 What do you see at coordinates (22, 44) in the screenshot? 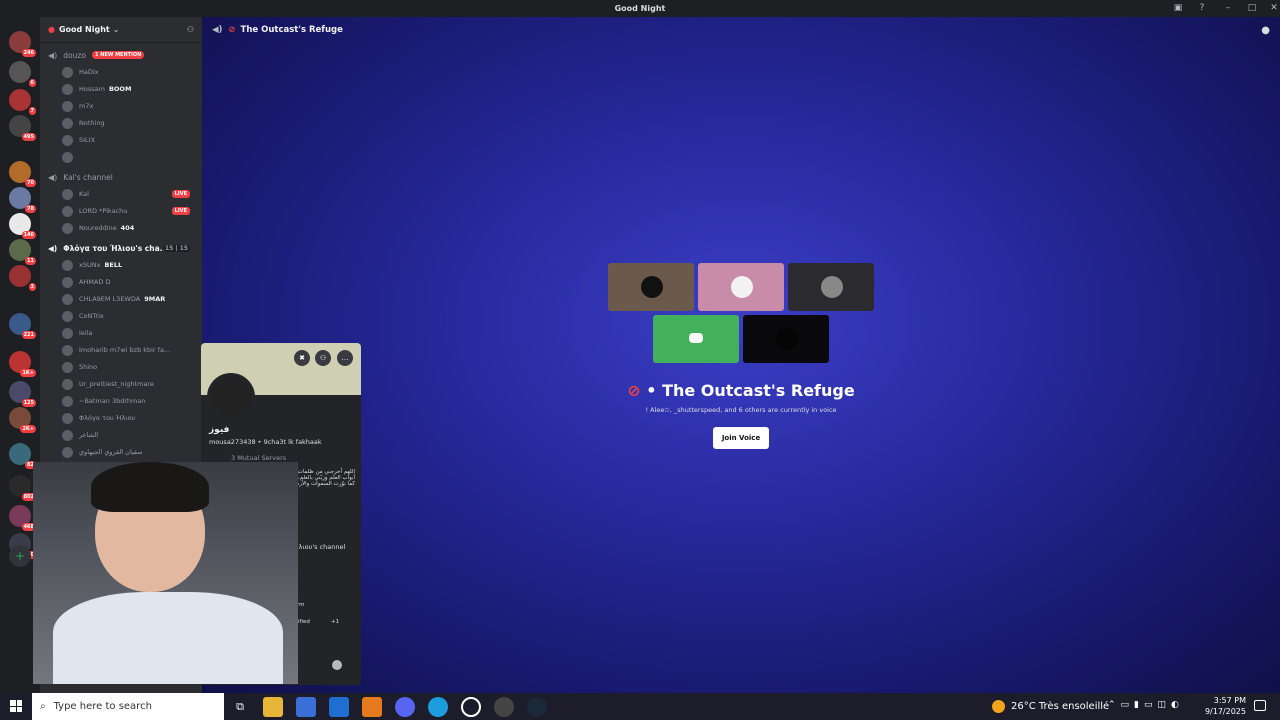
I see `server-icon: 246` at bounding box center [22, 44].